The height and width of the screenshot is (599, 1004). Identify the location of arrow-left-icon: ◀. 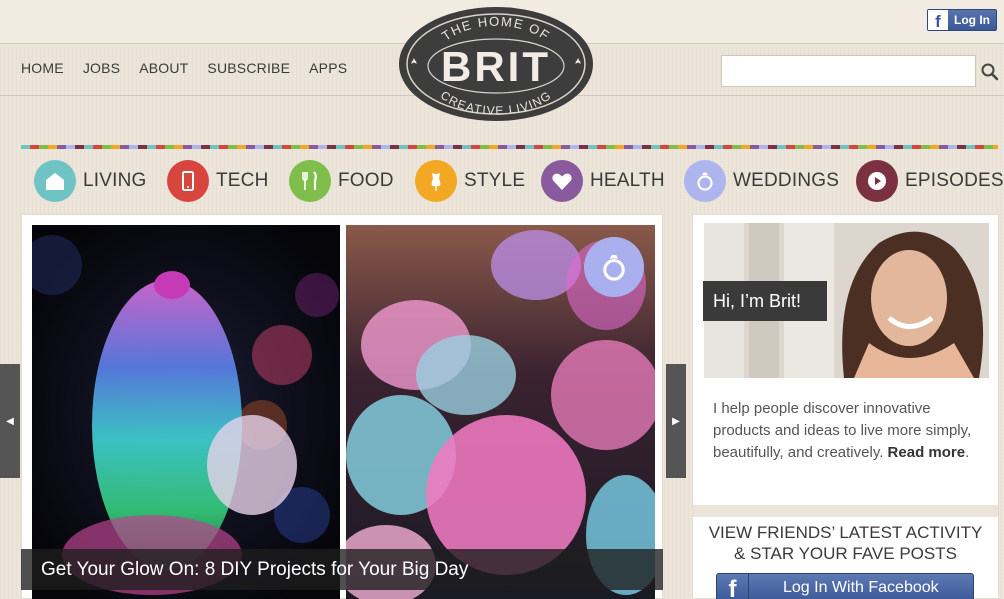
(10, 421).